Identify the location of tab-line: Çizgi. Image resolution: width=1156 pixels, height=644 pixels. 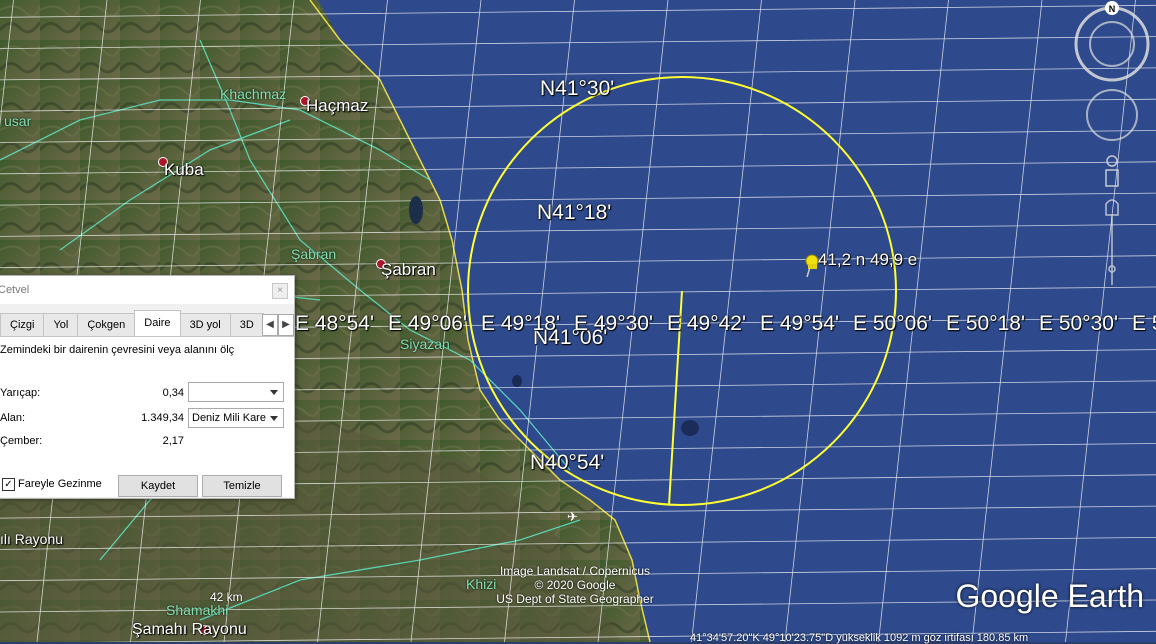
(22, 324).